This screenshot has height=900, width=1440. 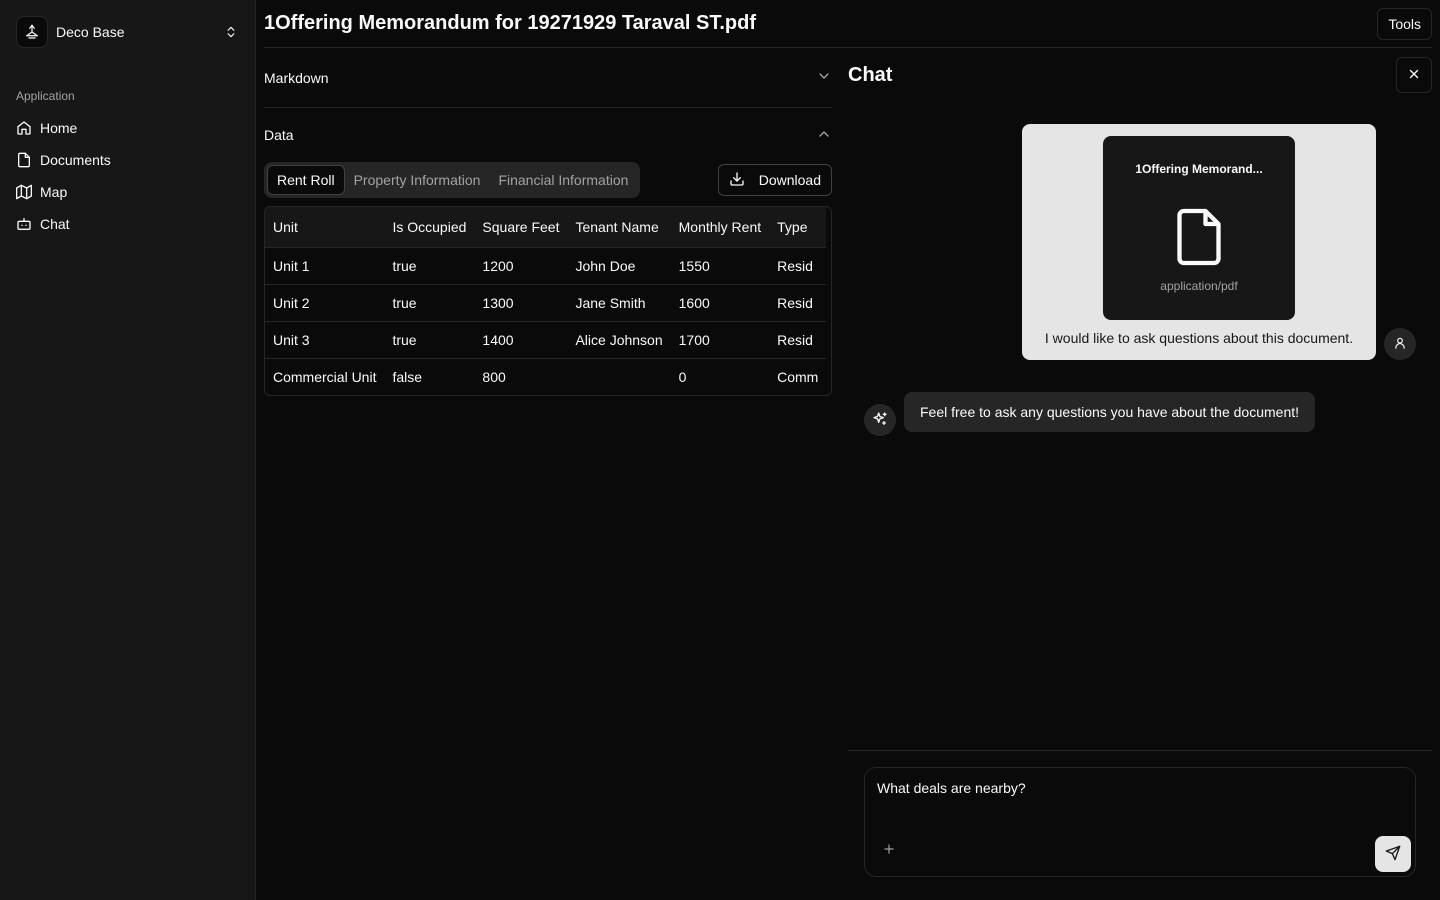 I want to click on download-label: Download, so click(x=789, y=180).